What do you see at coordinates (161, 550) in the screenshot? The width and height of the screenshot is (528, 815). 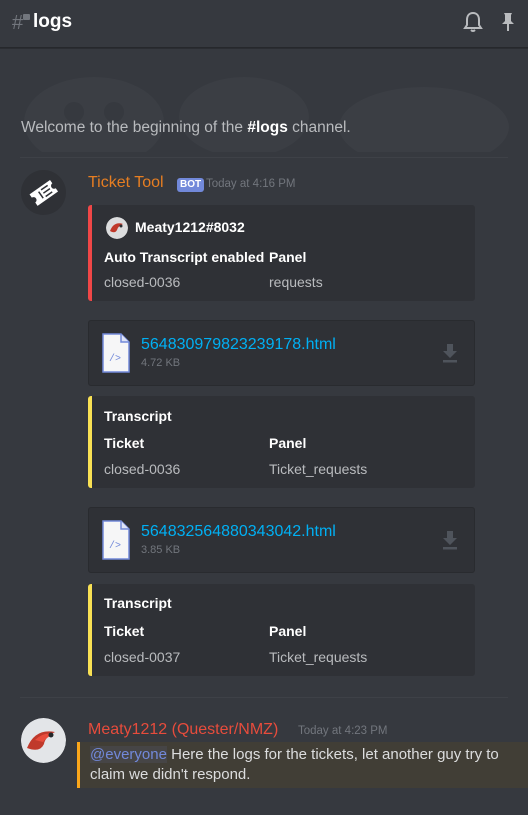 I see `file-size: 3.85 KB` at bounding box center [161, 550].